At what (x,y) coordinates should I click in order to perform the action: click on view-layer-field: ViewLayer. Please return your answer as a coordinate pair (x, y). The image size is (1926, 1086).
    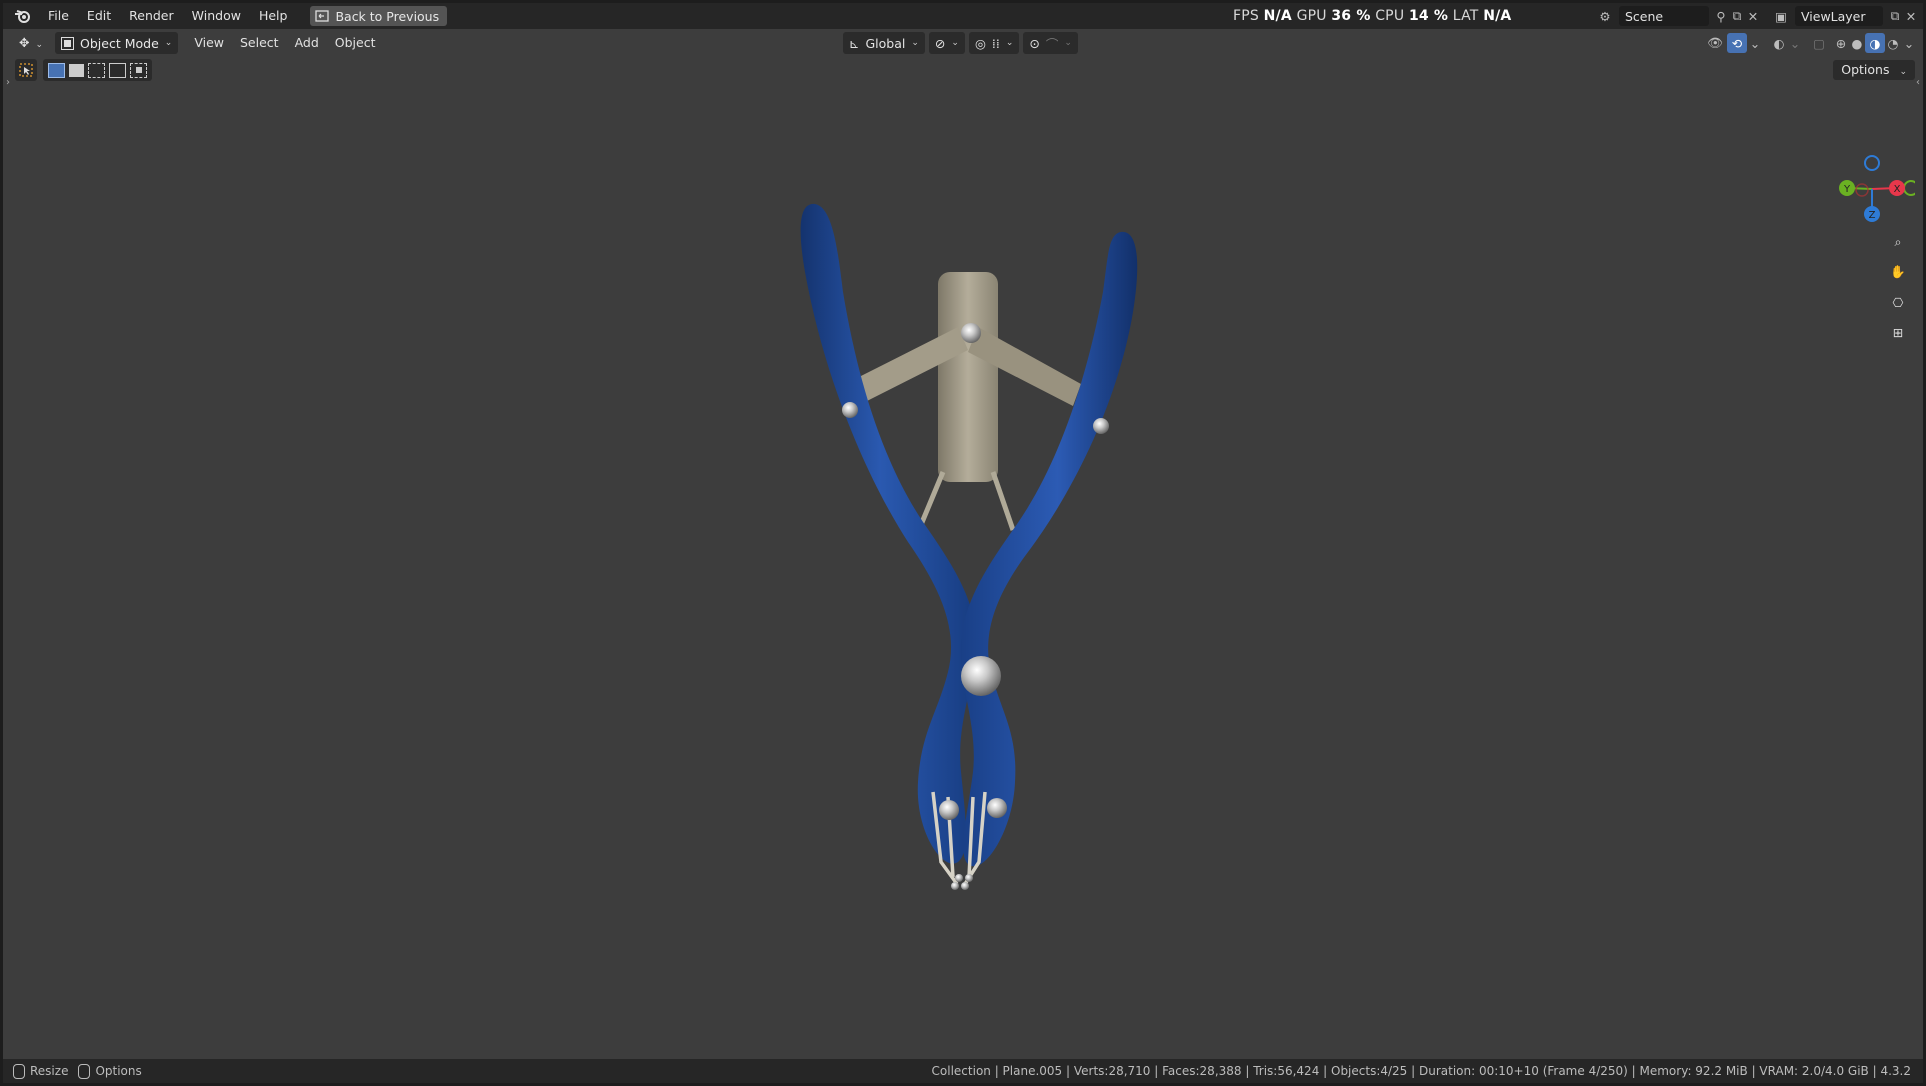
    Looking at the image, I should click on (1839, 16).